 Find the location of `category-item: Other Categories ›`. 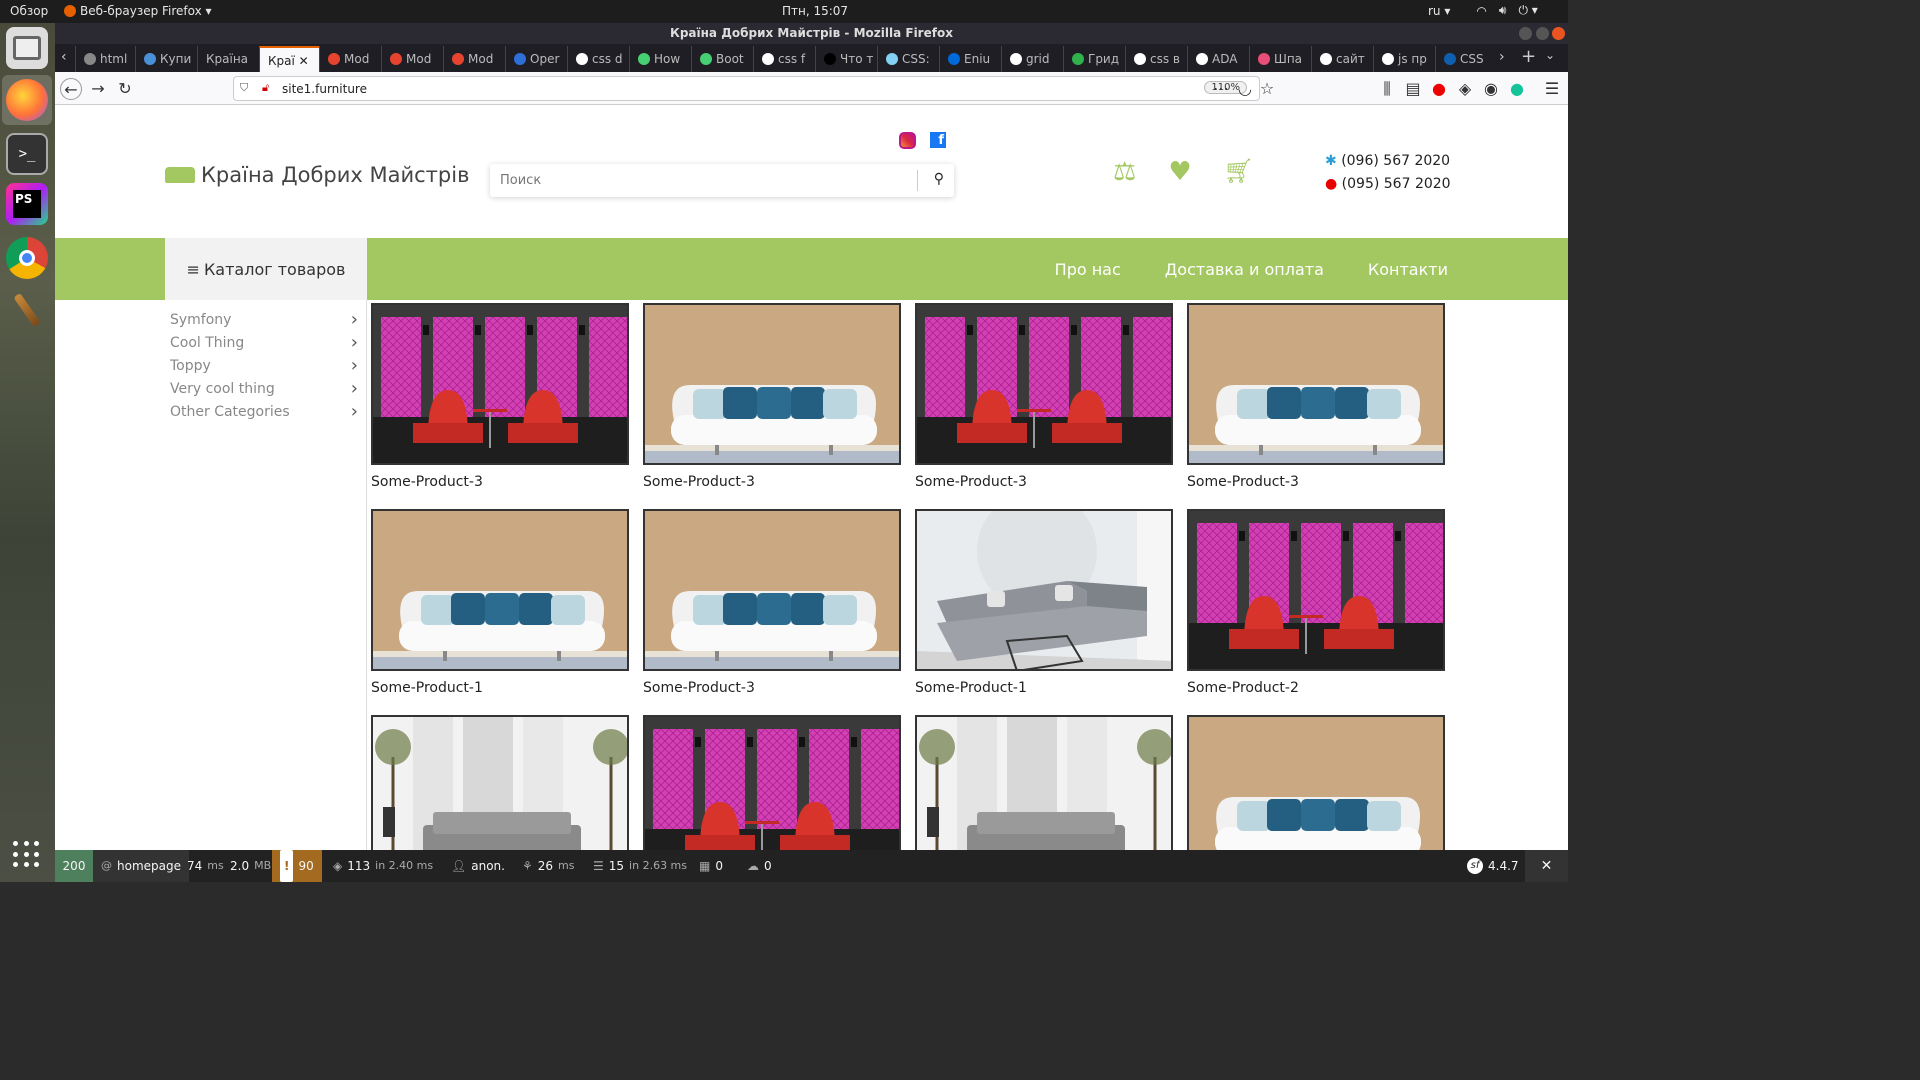

category-item: Other Categories › is located at coordinates (265, 411).